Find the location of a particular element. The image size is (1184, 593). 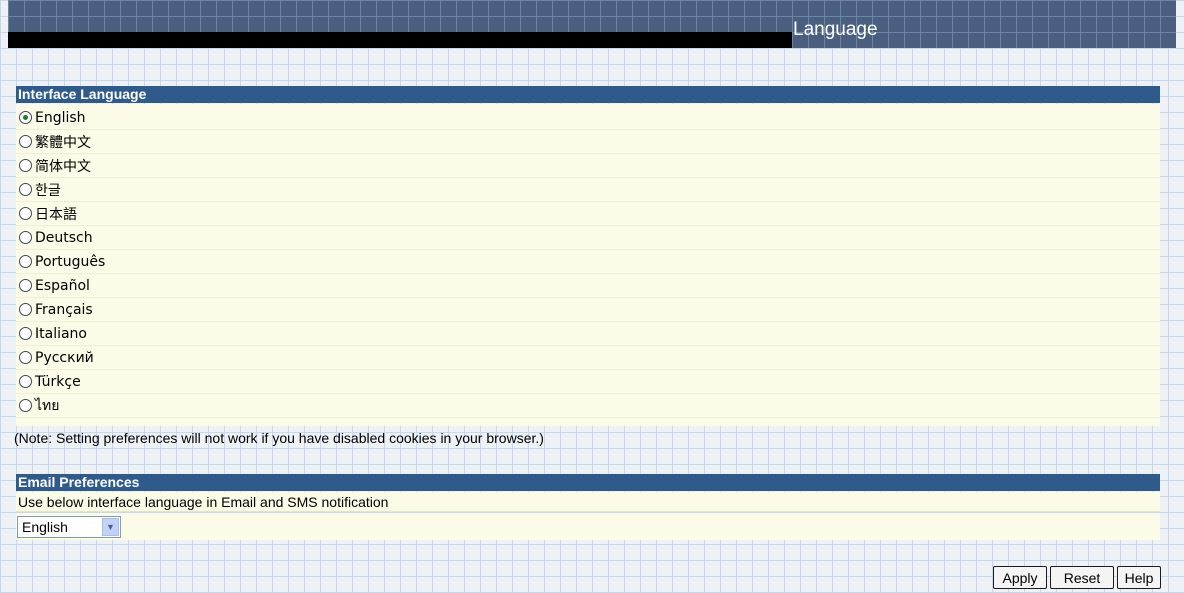

language-label: 日本語 is located at coordinates (56, 214).